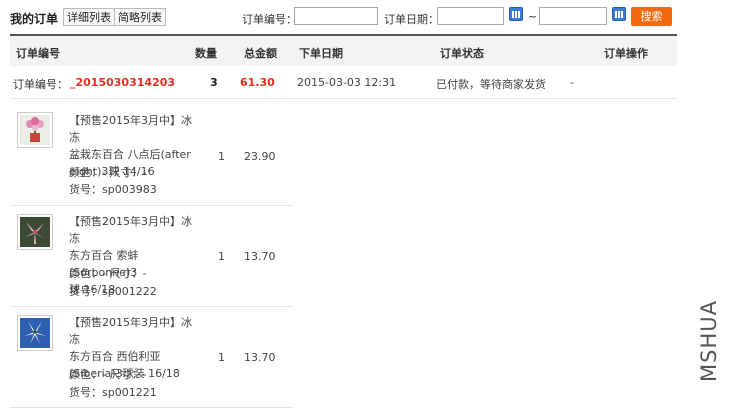 The image size is (730, 414). What do you see at coordinates (38, 53) in the screenshot?
I see `col-order-no: 订单编号` at bounding box center [38, 53].